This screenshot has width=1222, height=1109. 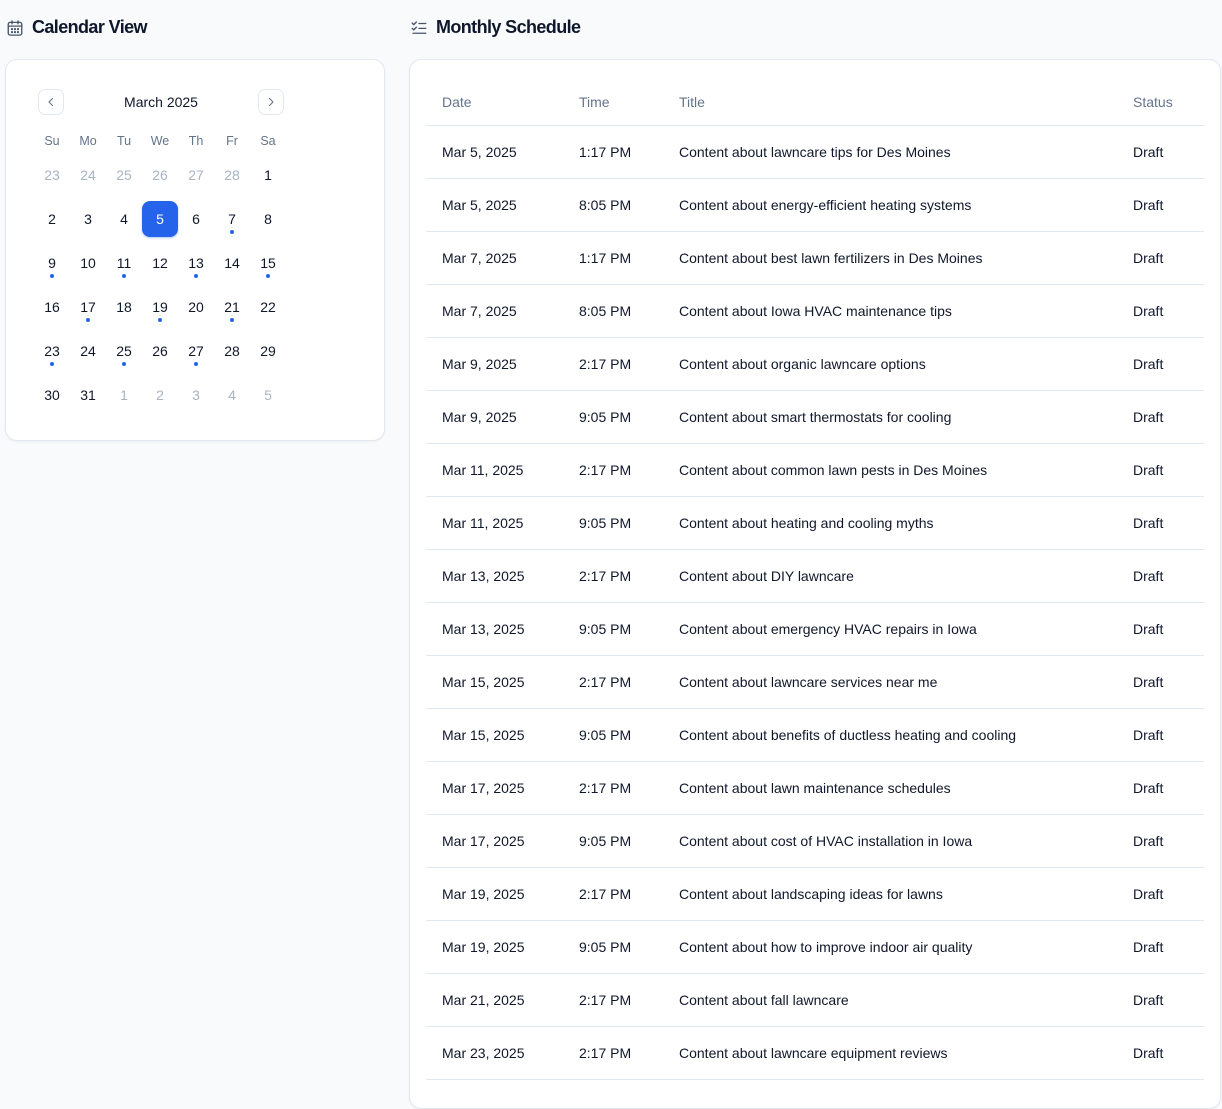 What do you see at coordinates (52, 307) in the screenshot?
I see `calendar-day: 16` at bounding box center [52, 307].